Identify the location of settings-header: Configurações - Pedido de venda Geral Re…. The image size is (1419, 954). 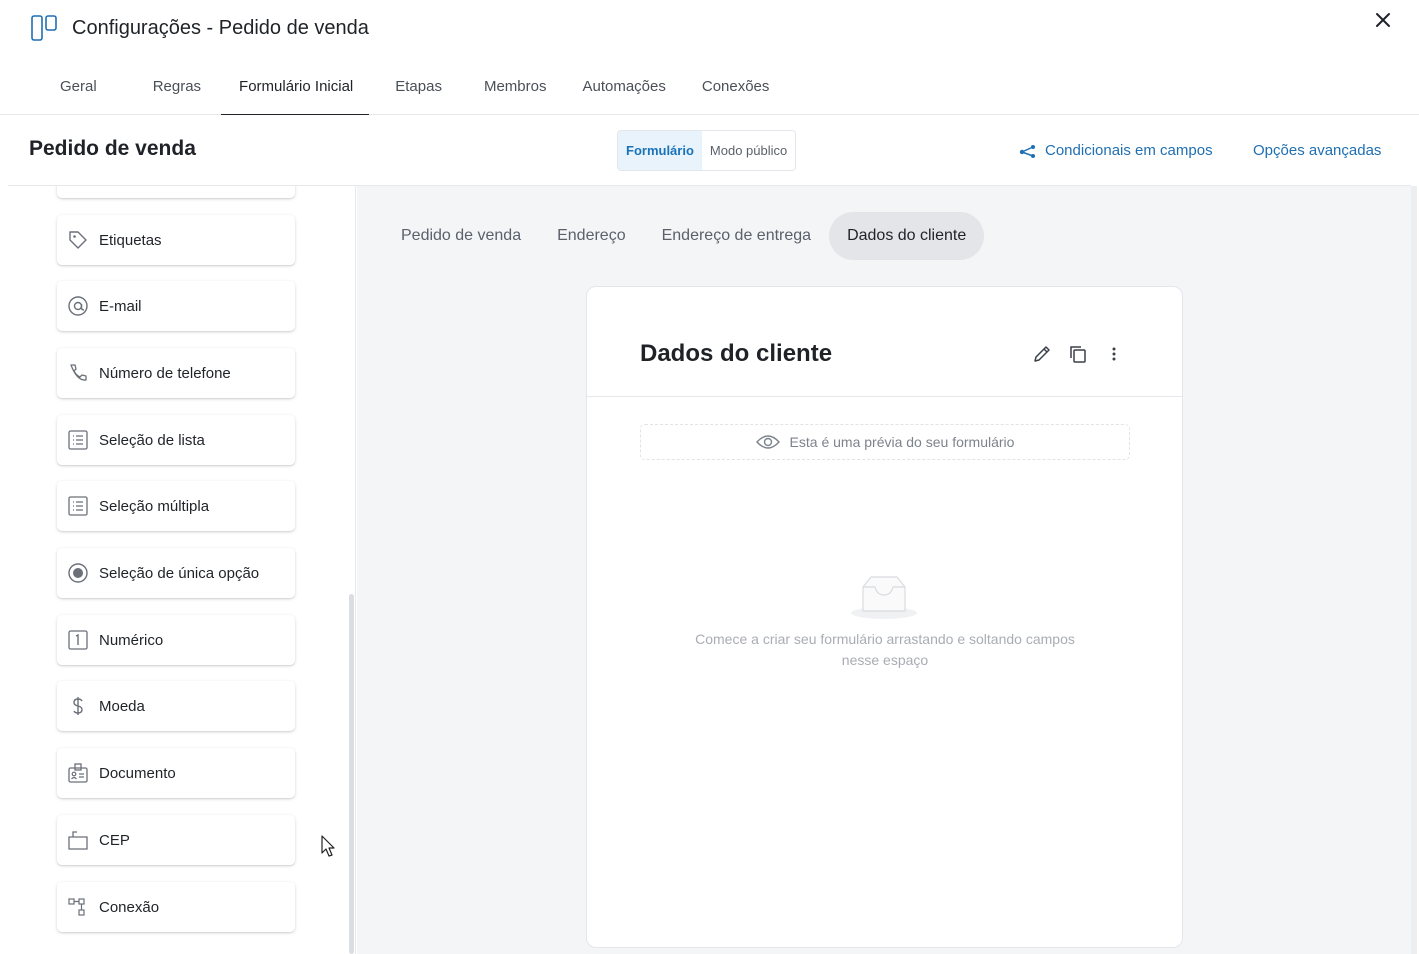
(709, 58).